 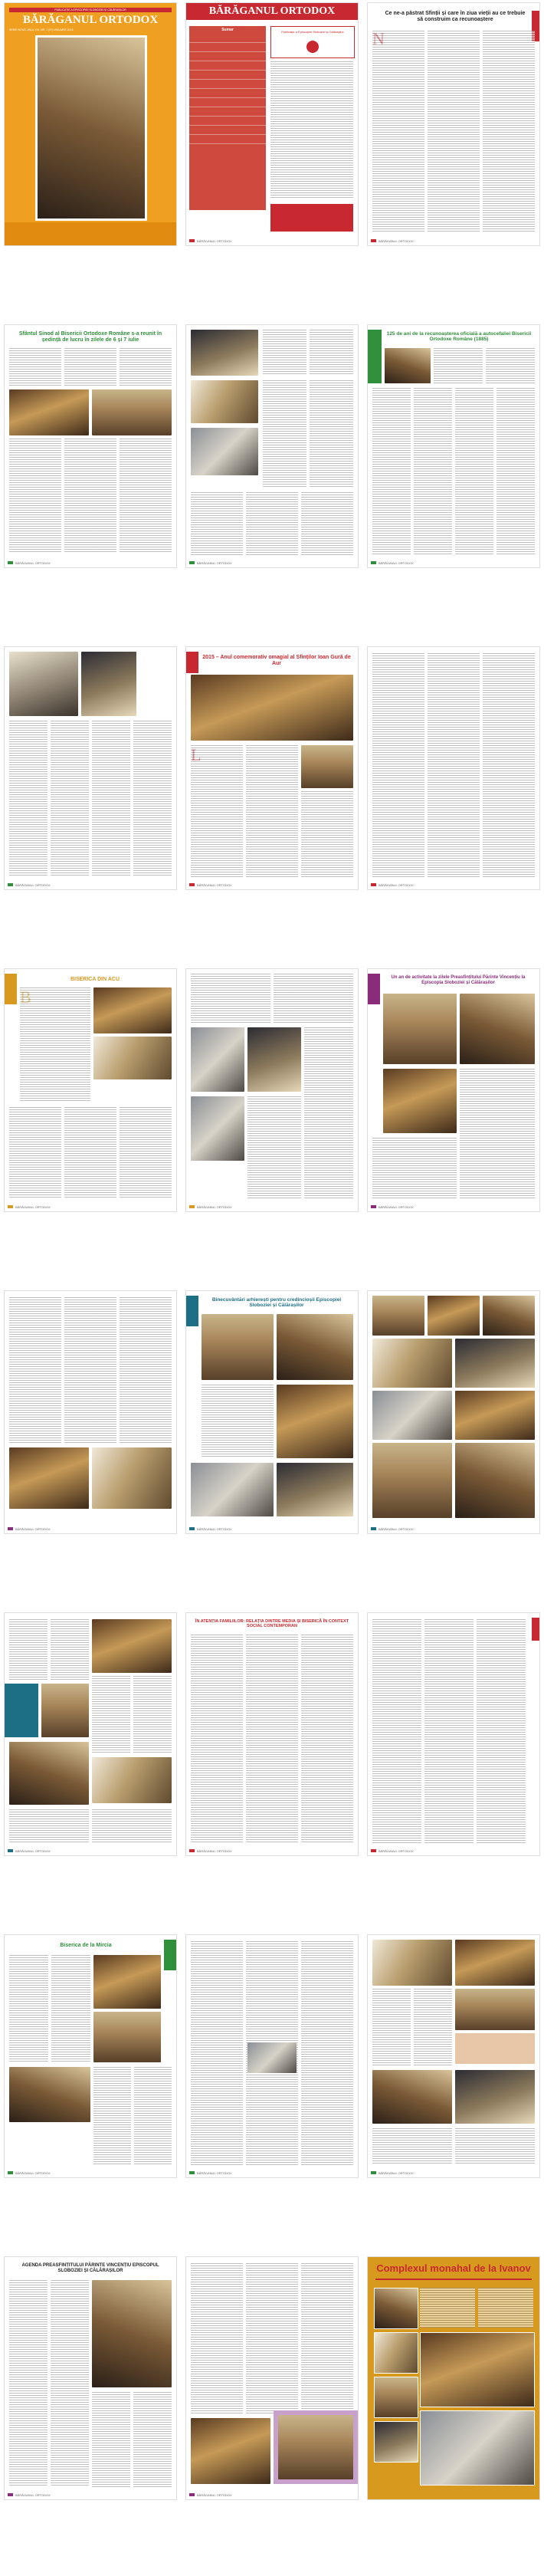 What do you see at coordinates (21, 1710) in the screenshot?
I see `teal-block` at bounding box center [21, 1710].